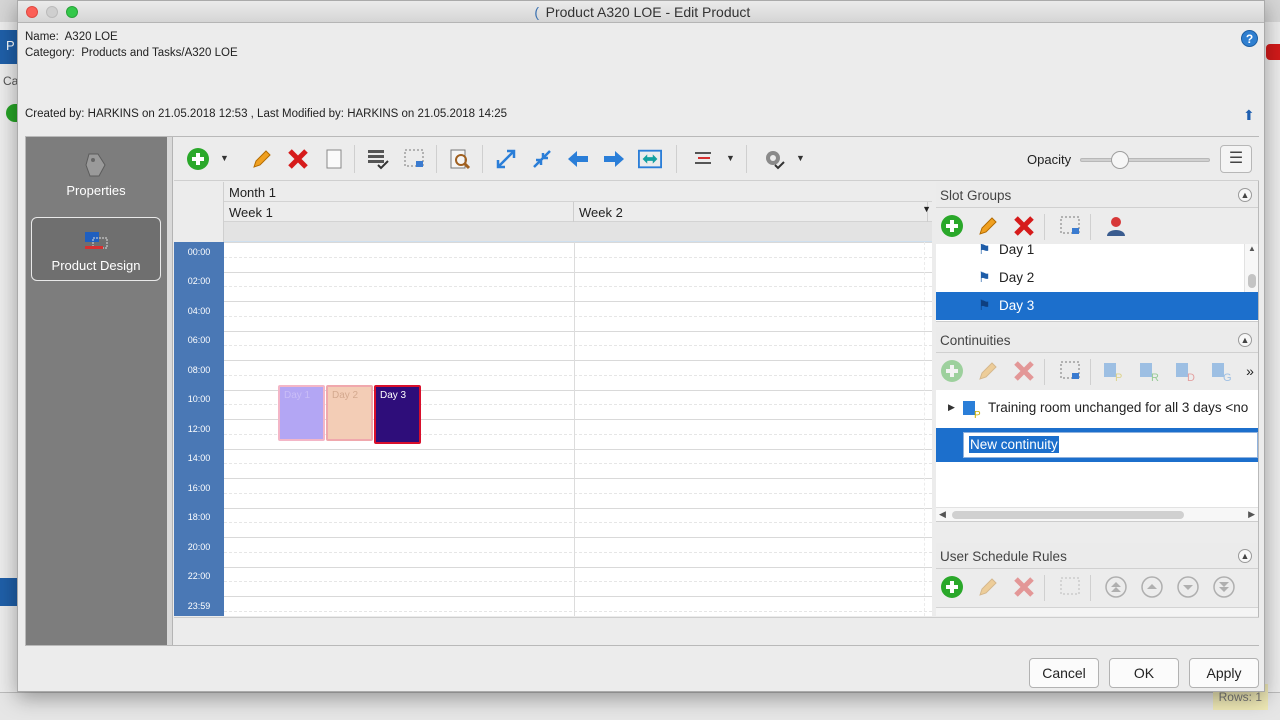 The image size is (1280, 720). What do you see at coordinates (95, 165) in the screenshot?
I see `tag-icon` at bounding box center [95, 165].